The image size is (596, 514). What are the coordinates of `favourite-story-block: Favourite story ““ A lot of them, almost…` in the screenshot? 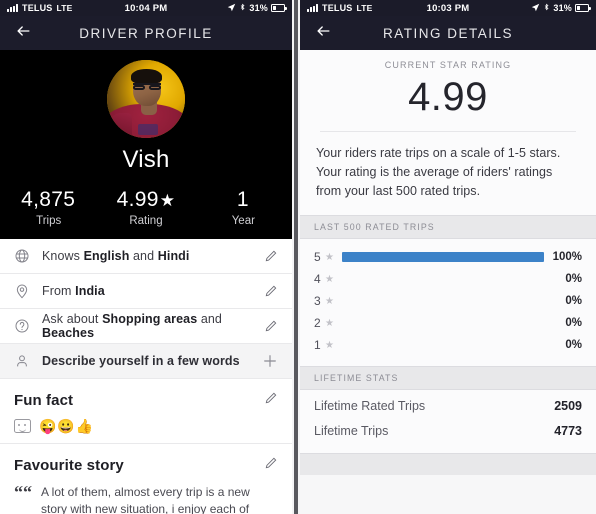 It's located at (146, 479).